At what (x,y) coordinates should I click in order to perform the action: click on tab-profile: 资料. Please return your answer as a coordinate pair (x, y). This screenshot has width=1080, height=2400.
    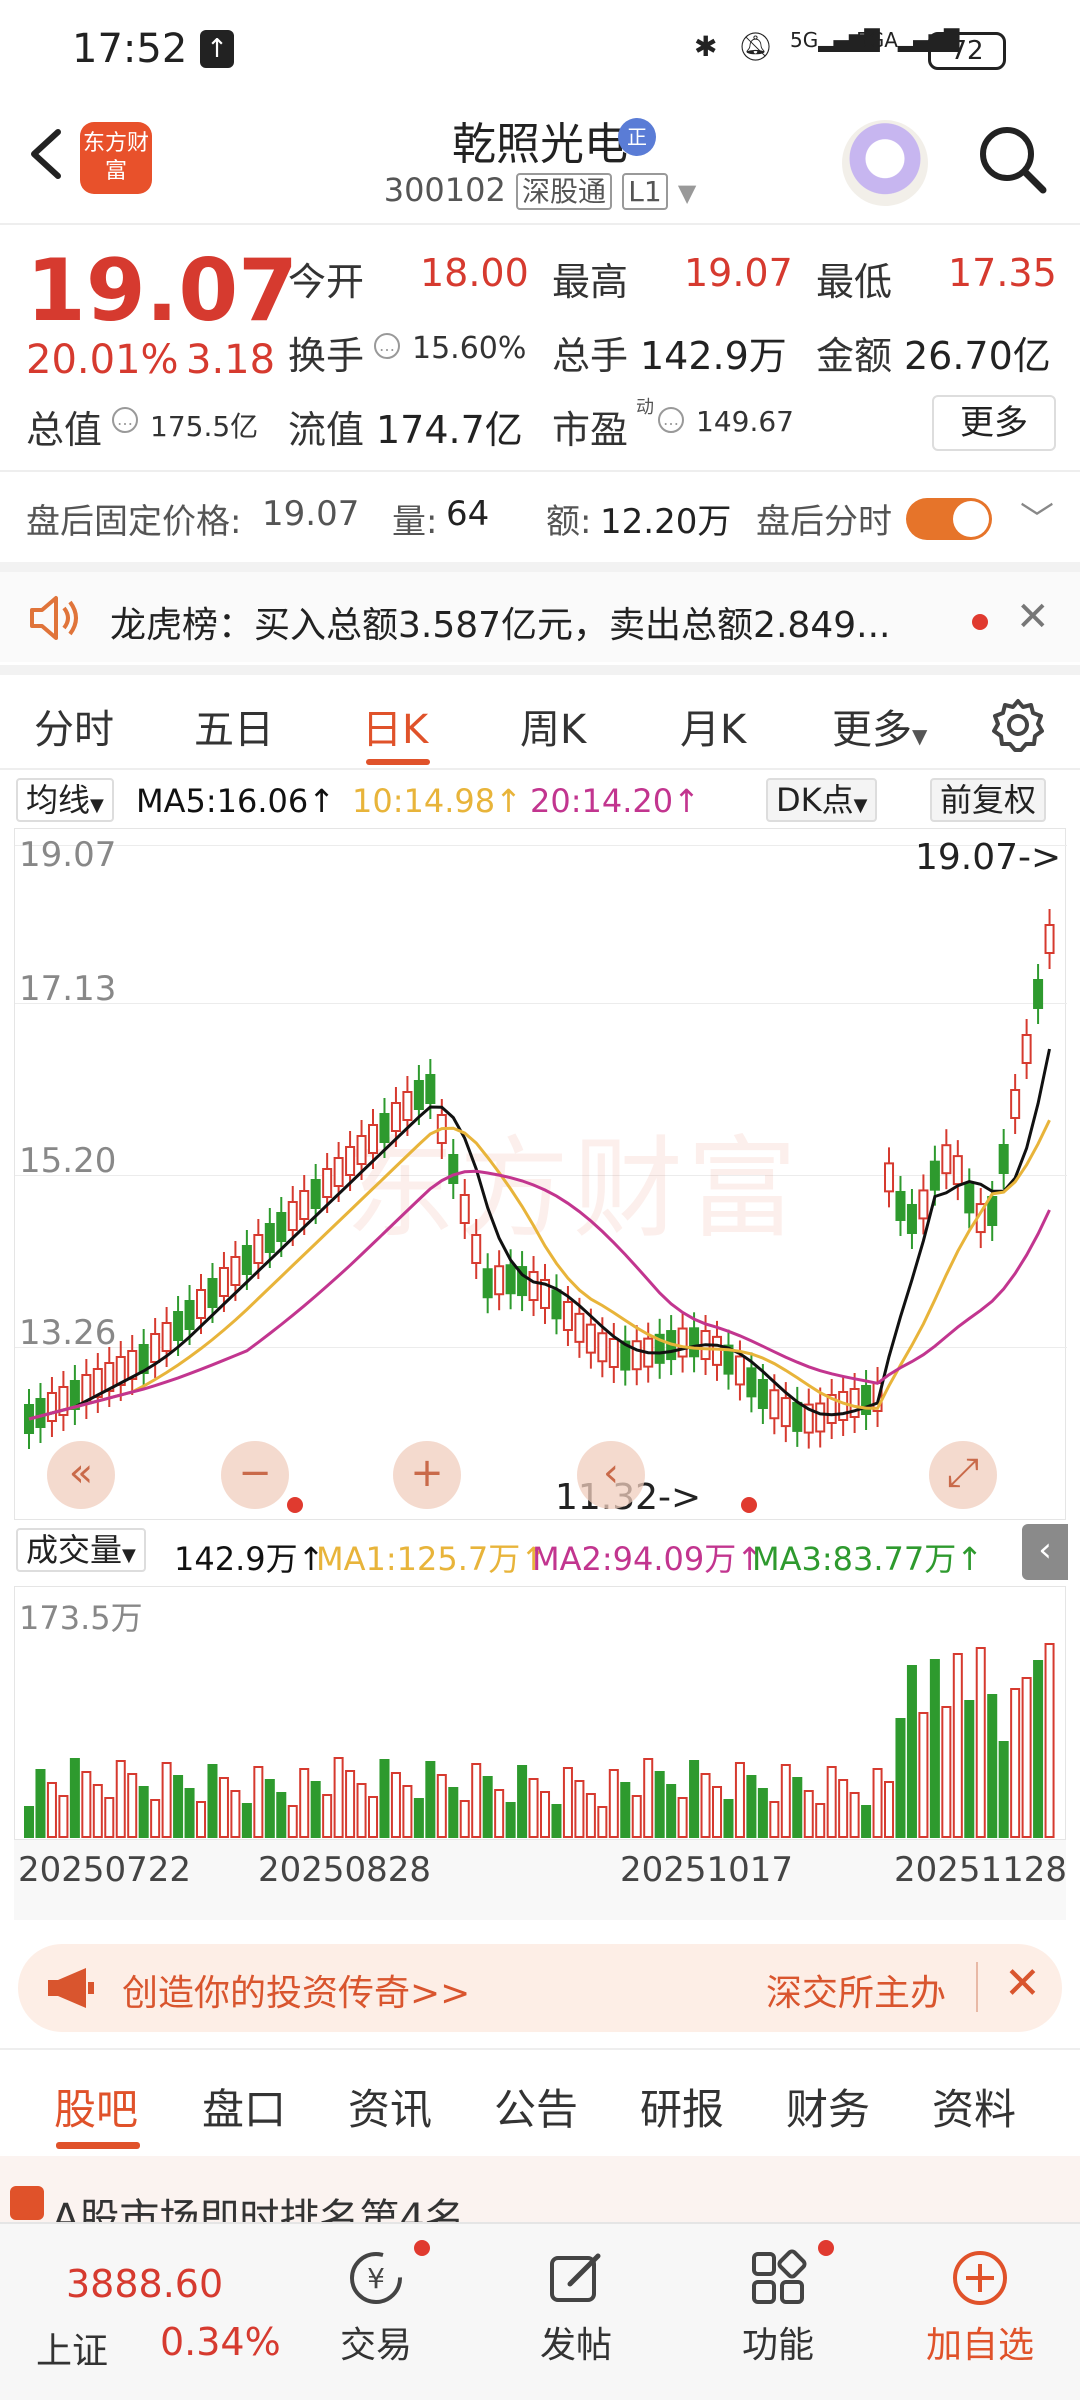
    Looking at the image, I should click on (974, 2106).